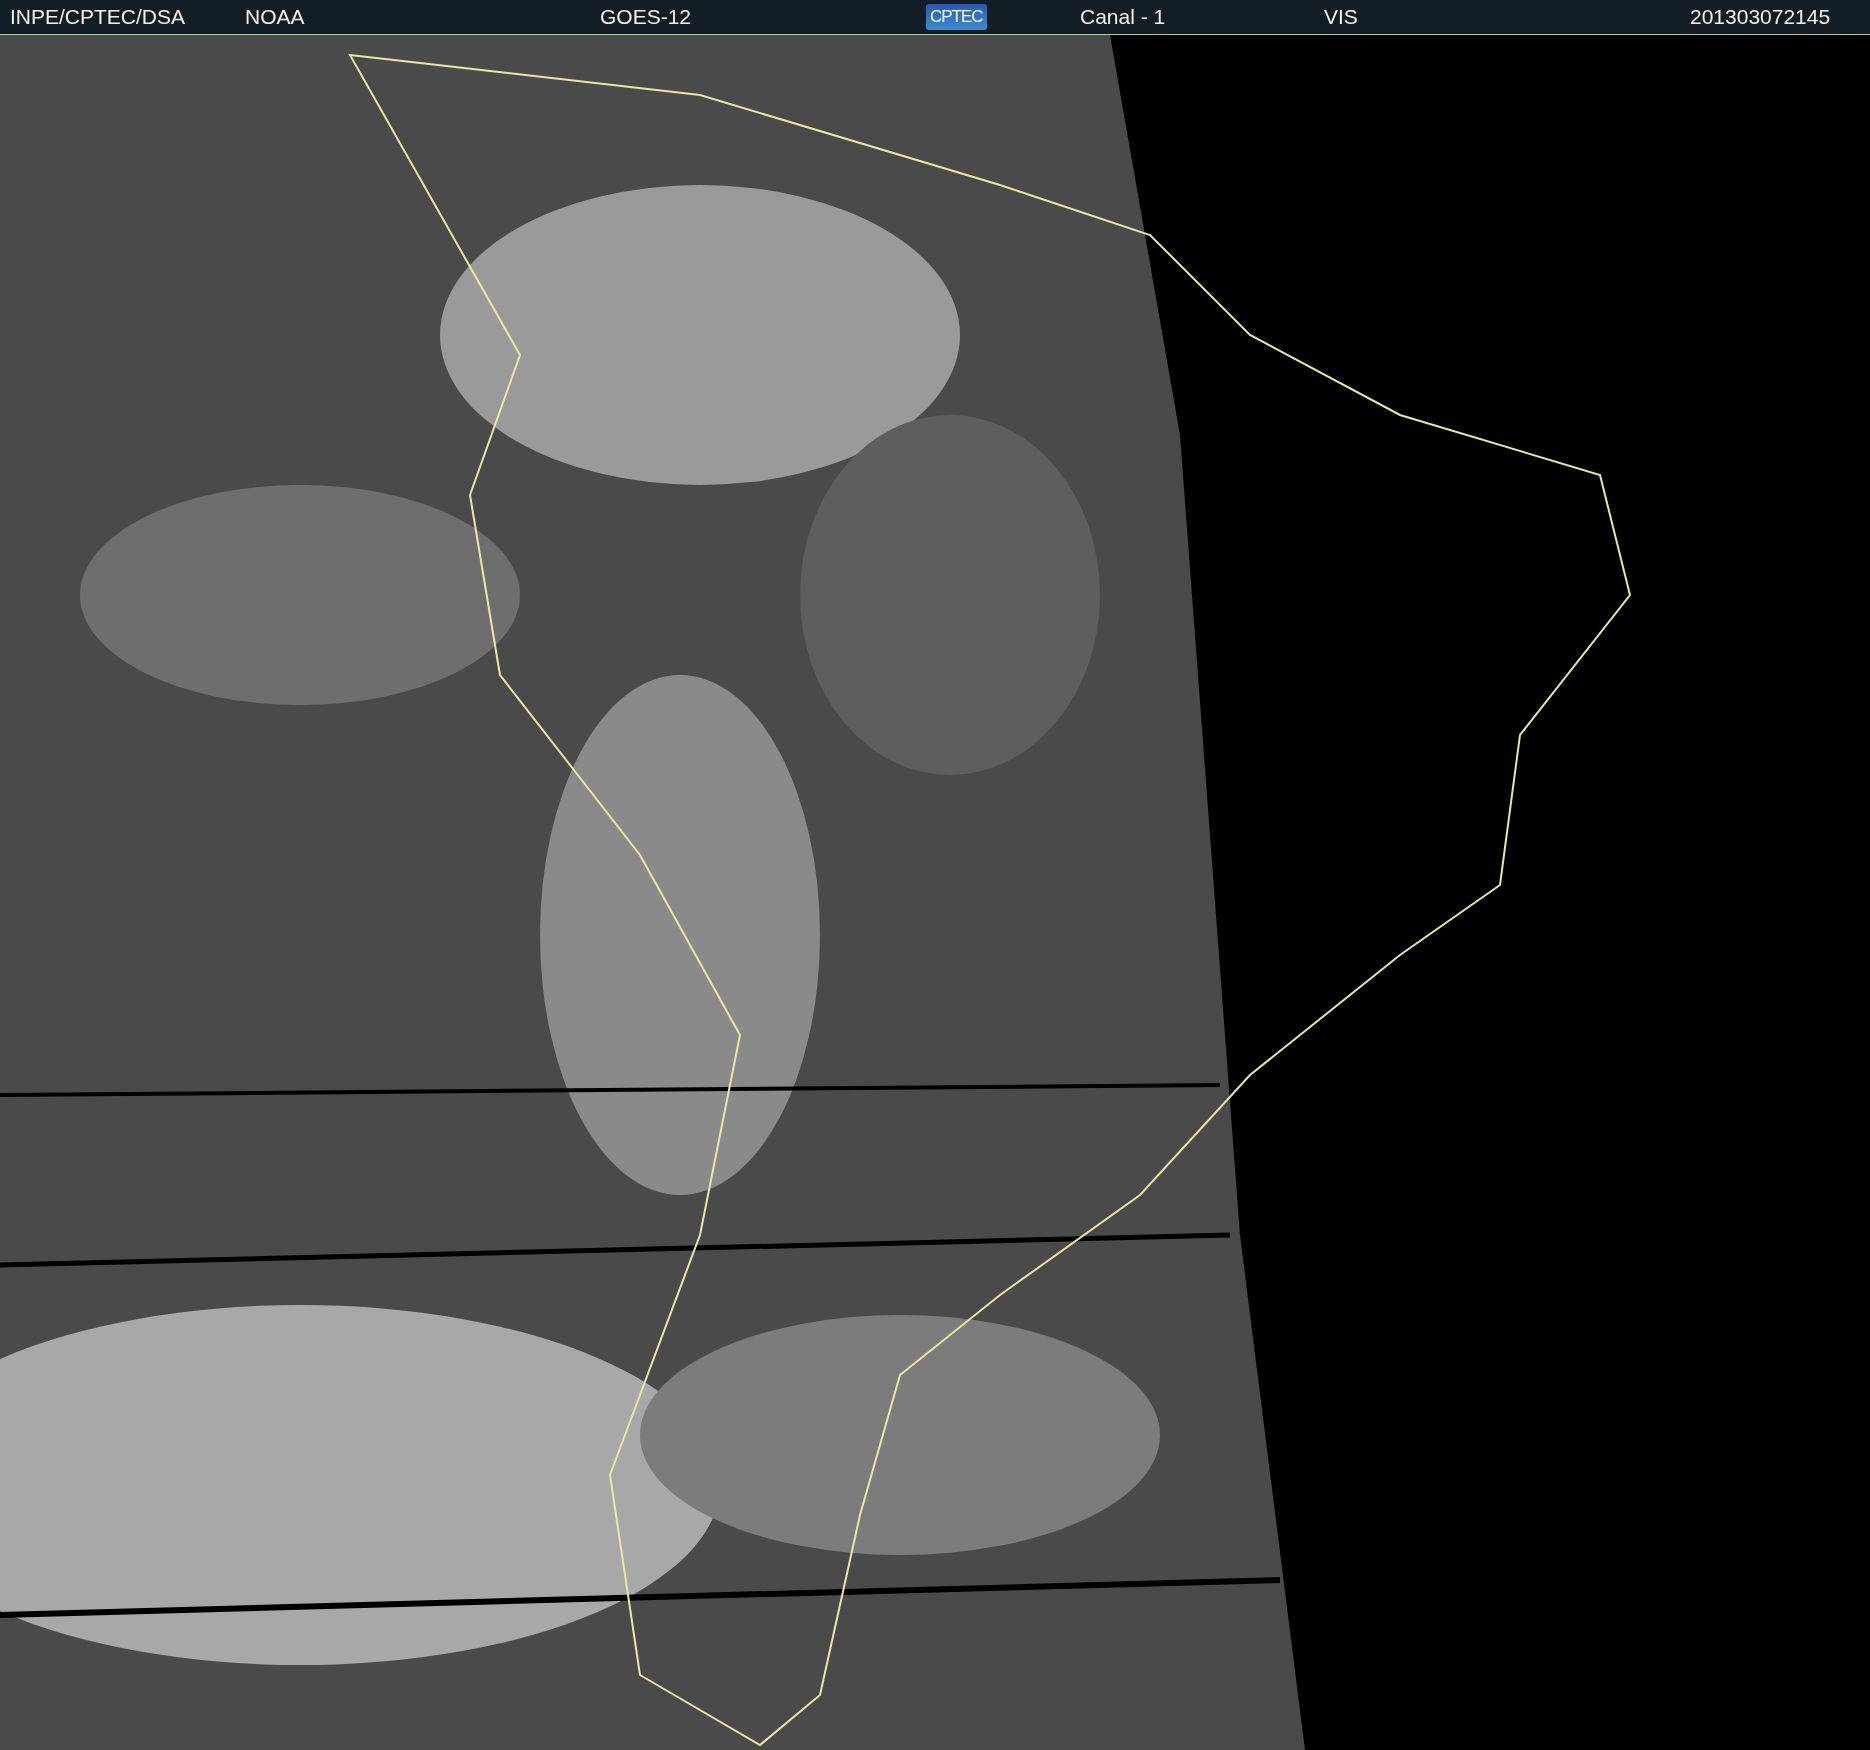 The image size is (1870, 1750). Describe the element at coordinates (275, 17) in the screenshot. I see `agency-label: NOAA` at that location.